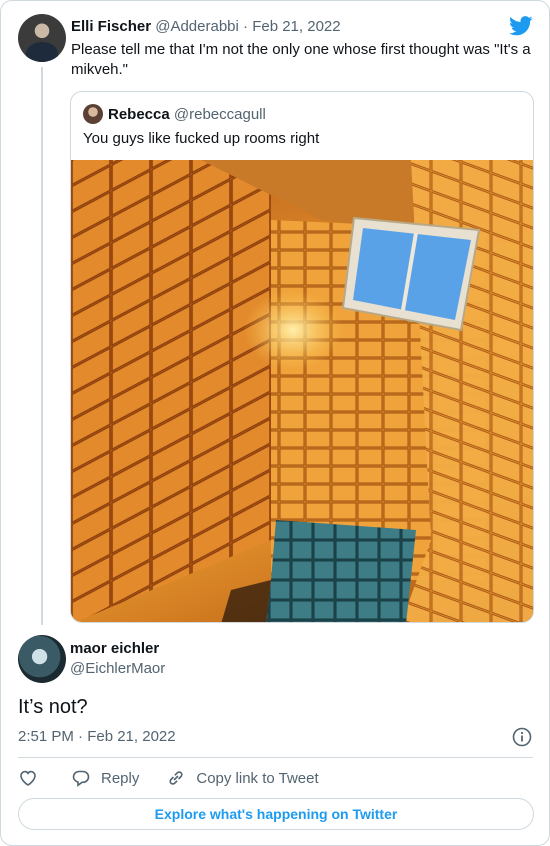 The width and height of the screenshot is (550, 846). What do you see at coordinates (114, 649) in the screenshot?
I see `reply-author-name: maor eichler` at bounding box center [114, 649].